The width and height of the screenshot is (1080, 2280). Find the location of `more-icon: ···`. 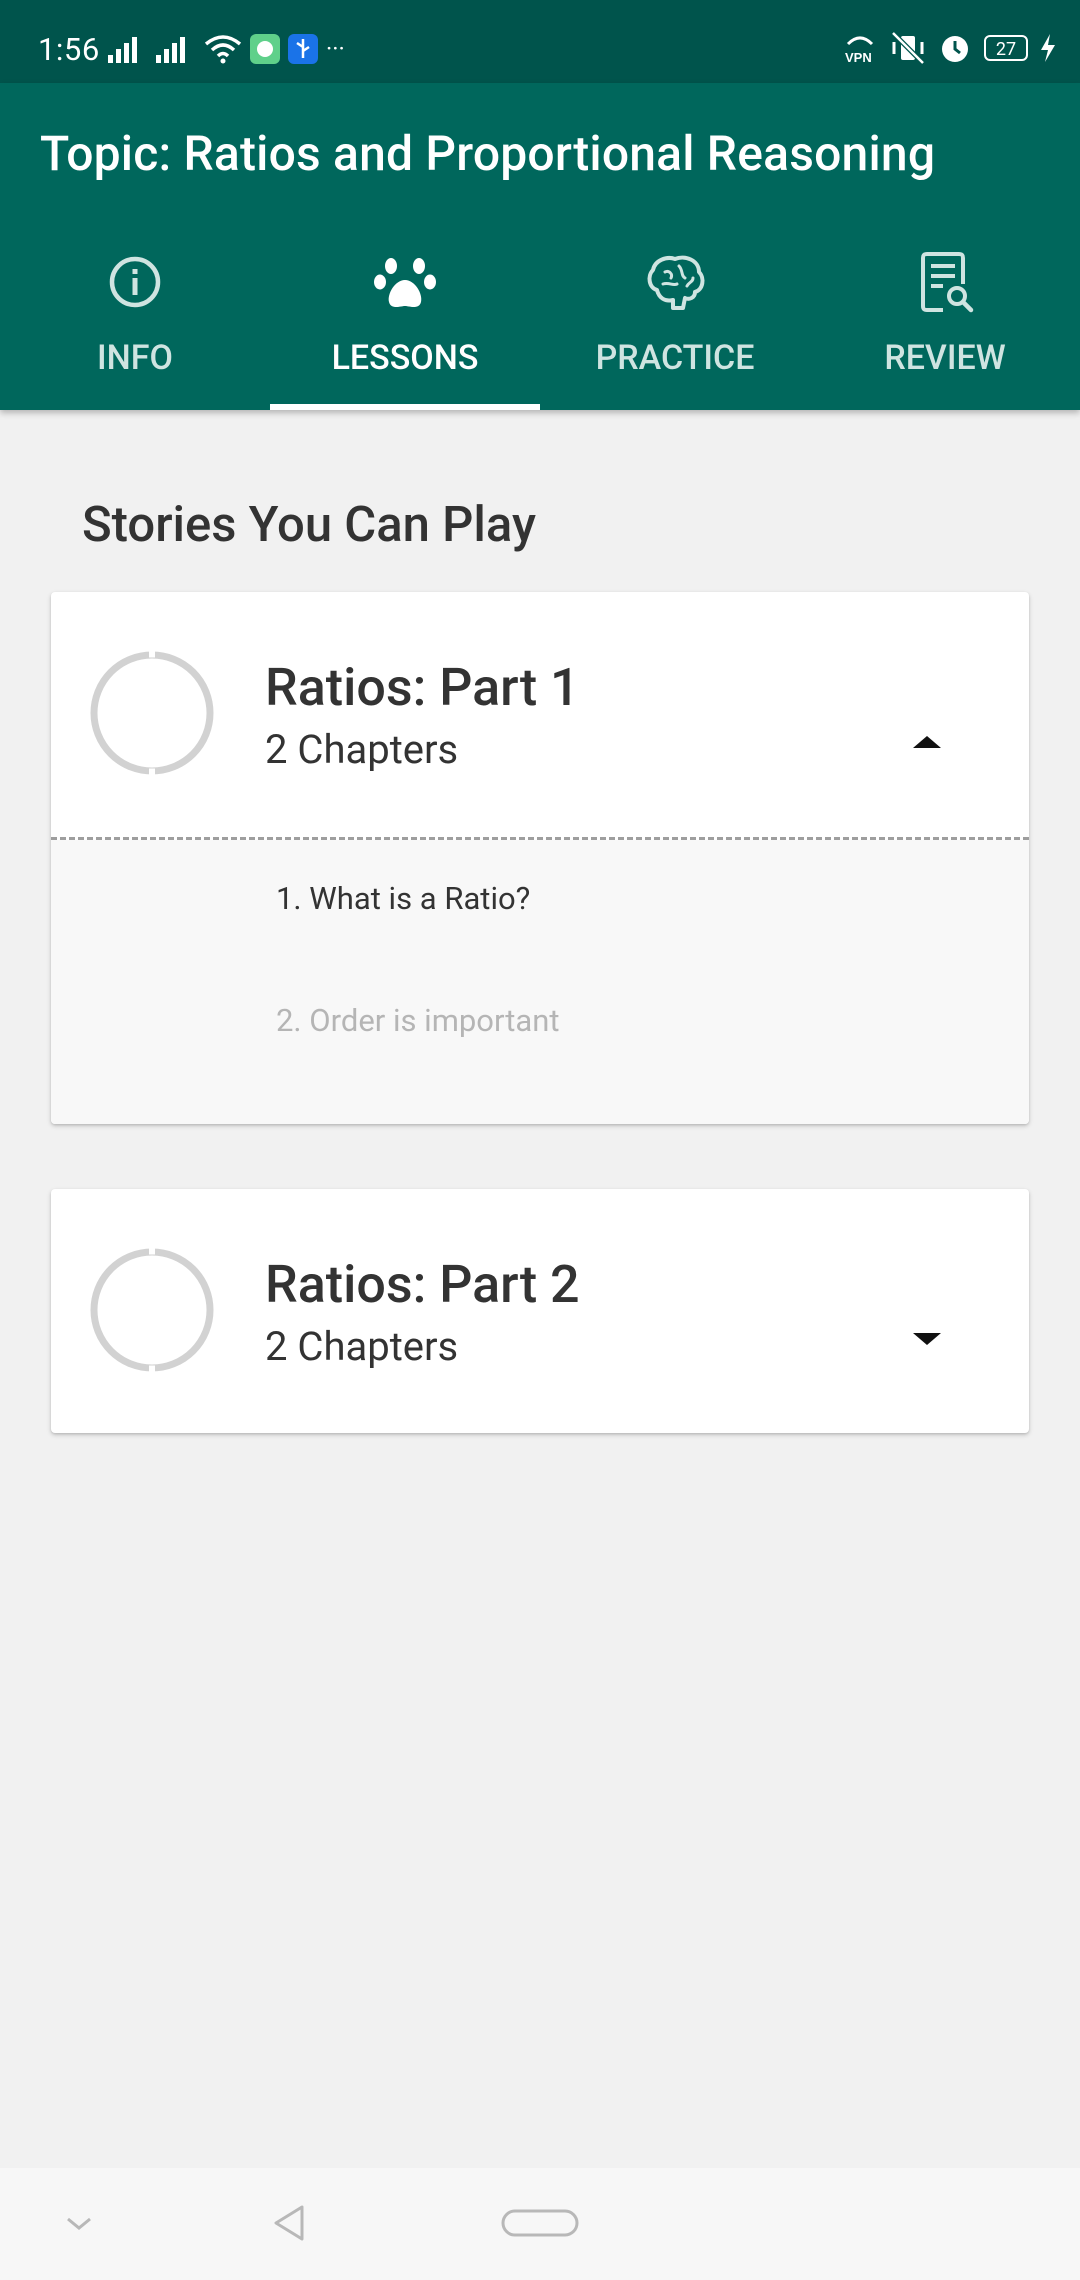

more-icon: ··· is located at coordinates (335, 49).